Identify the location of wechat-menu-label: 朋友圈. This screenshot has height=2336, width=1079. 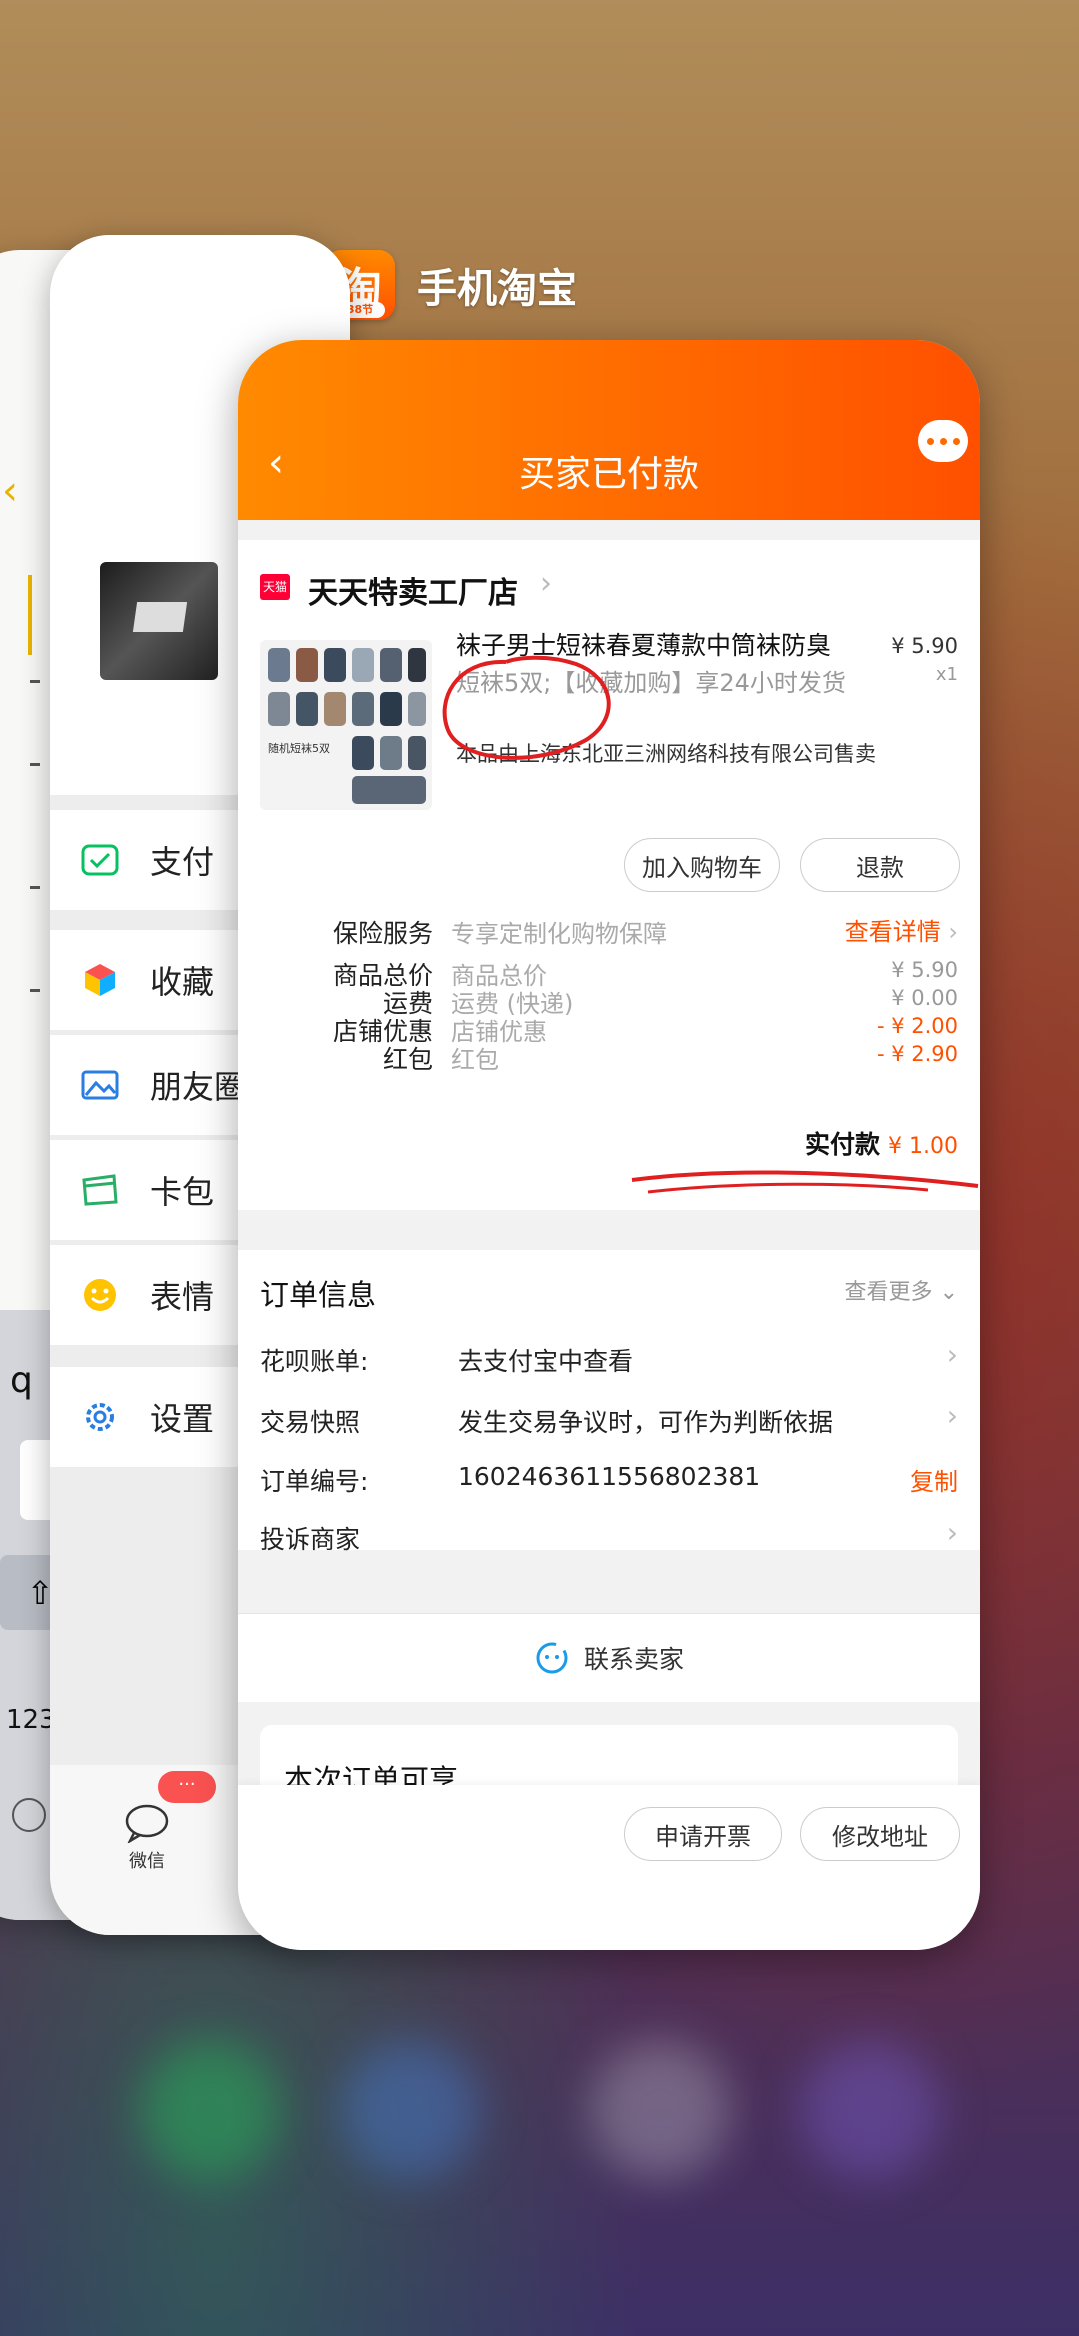
(198, 1087).